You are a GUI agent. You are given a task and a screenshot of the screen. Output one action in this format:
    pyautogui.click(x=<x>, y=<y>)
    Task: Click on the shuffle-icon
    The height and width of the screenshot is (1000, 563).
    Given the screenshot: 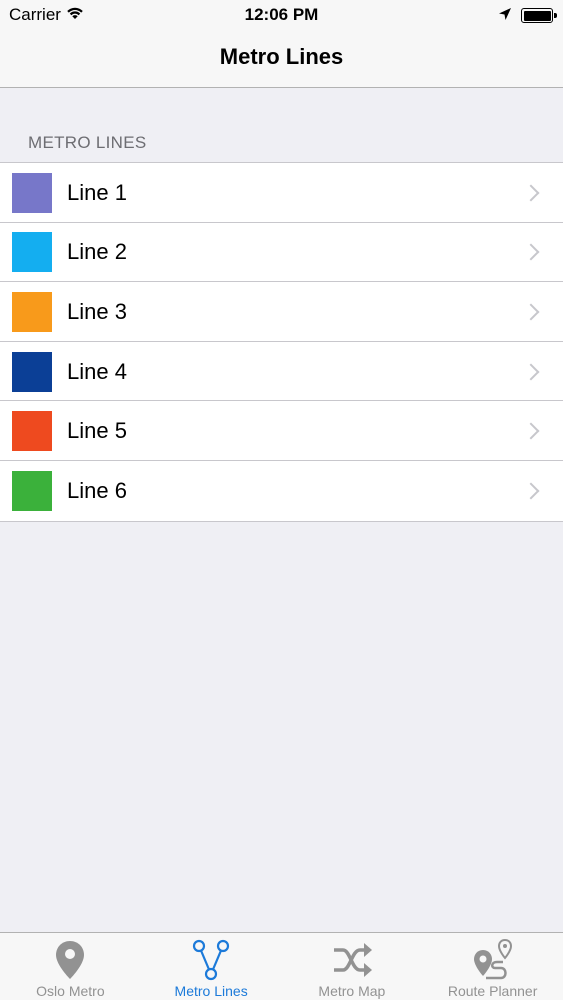 What is the action you would take?
    pyautogui.click(x=352, y=960)
    